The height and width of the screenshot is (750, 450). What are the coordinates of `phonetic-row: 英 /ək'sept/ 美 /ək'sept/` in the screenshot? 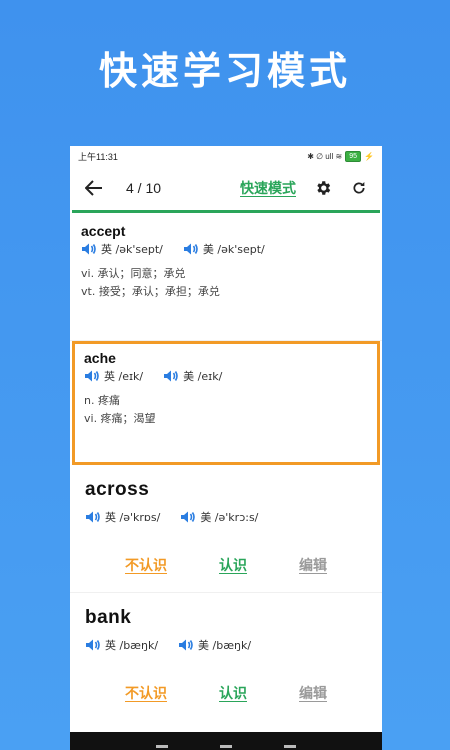 It's located at (226, 249).